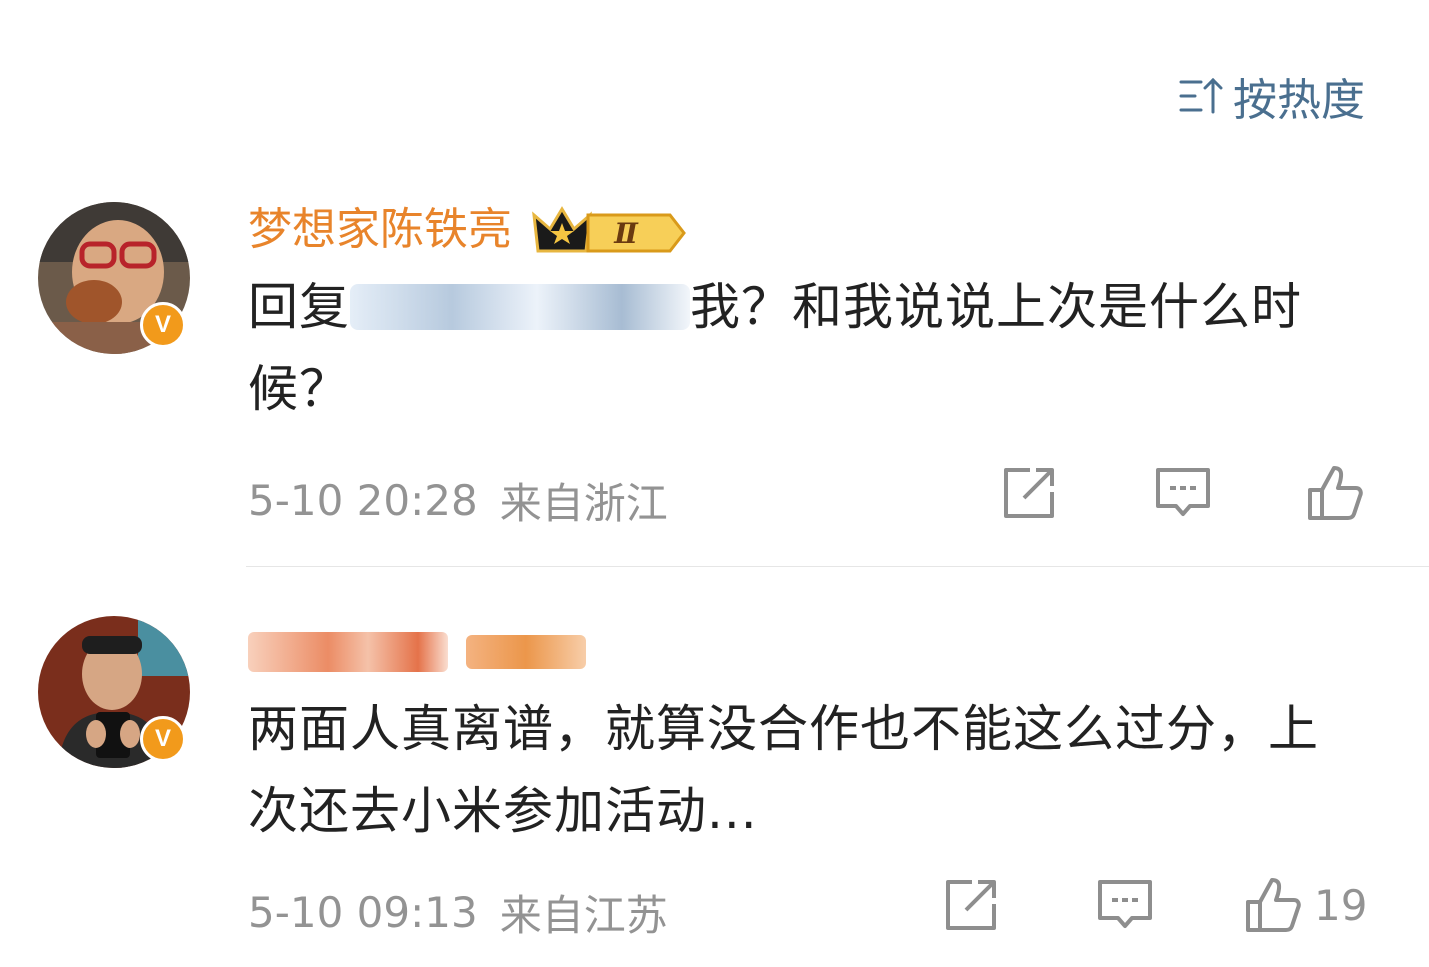 The image size is (1429, 967). What do you see at coordinates (609, 229) in the screenshot?
I see `member-crown-icon: Ⅱ` at bounding box center [609, 229].